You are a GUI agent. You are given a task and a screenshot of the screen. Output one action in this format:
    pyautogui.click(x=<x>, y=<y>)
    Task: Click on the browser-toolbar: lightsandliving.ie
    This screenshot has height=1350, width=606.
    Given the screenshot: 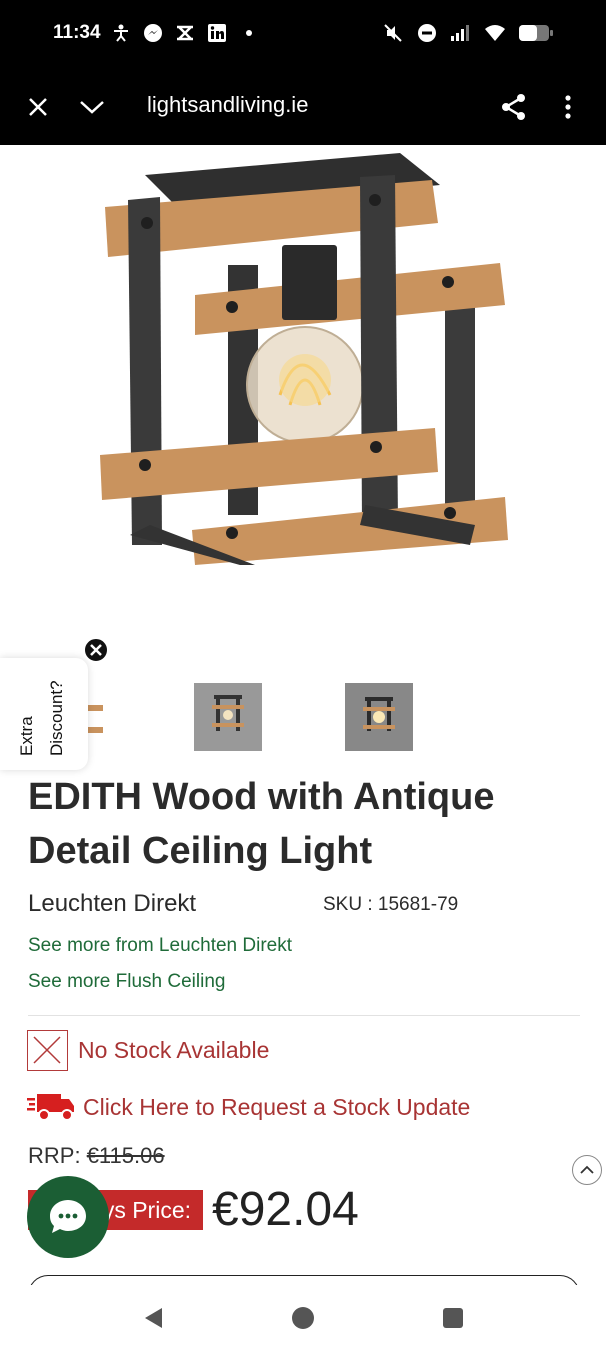 What is the action you would take?
    pyautogui.click(x=303, y=107)
    